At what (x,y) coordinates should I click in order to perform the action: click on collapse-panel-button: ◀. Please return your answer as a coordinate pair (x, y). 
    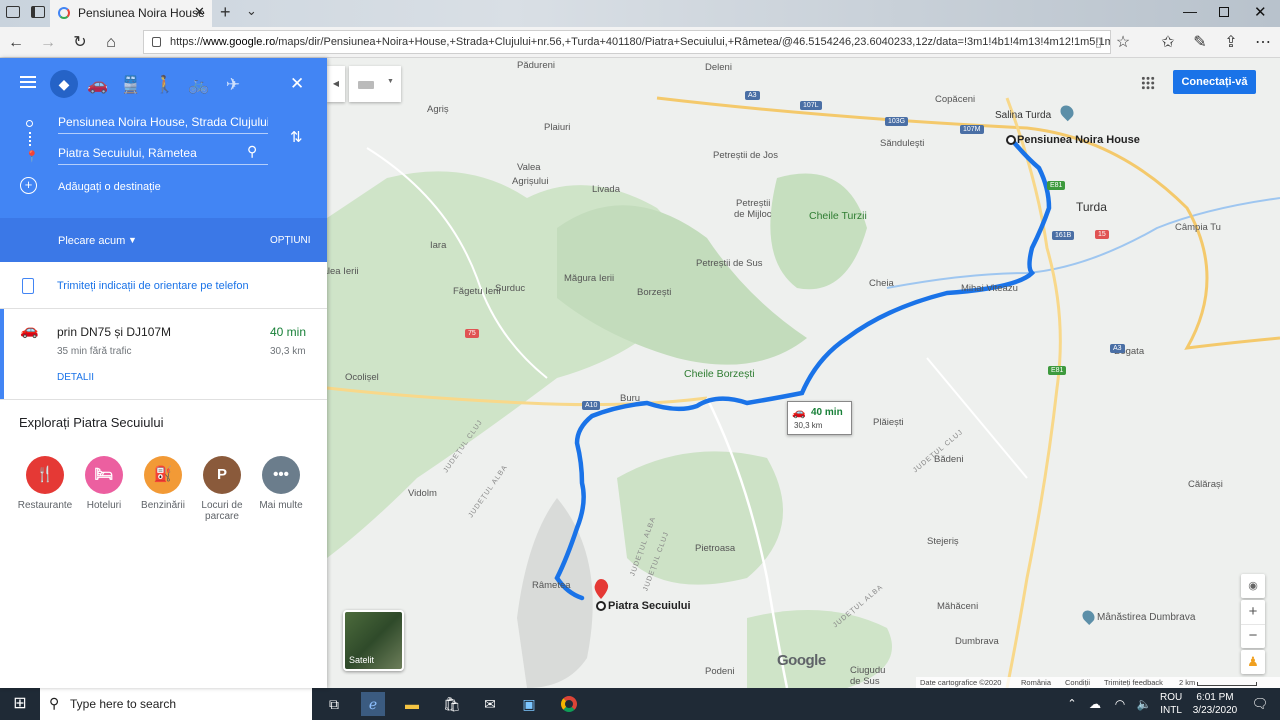
    Looking at the image, I should click on (336, 84).